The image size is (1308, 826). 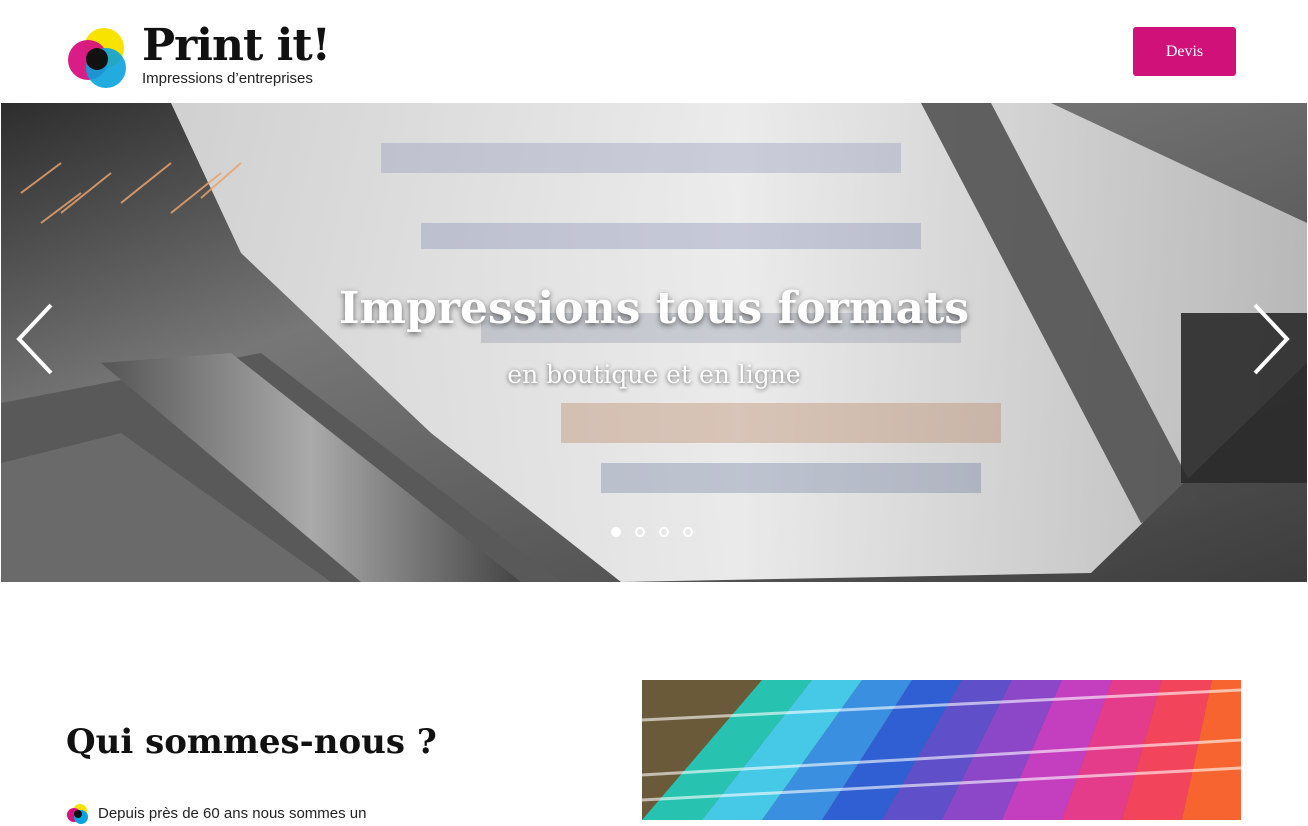 I want to click on logo: Print it! Impressions d’entreprises, so click(x=206, y=57).